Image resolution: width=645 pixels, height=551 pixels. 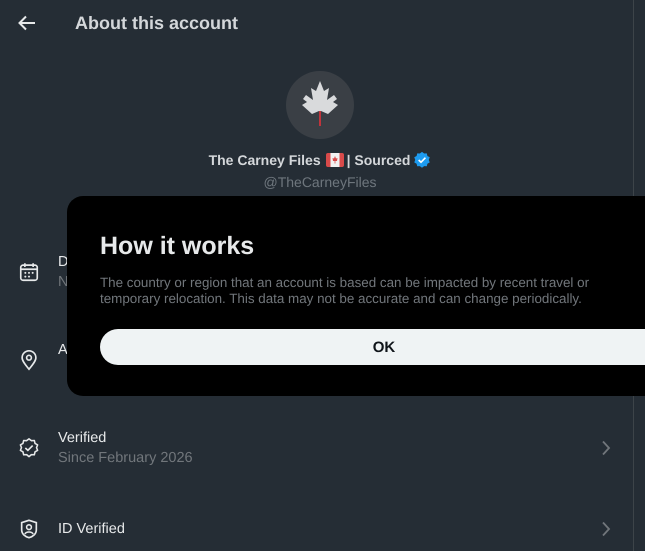 I want to click on account-name: The Carney Files, so click(x=264, y=160).